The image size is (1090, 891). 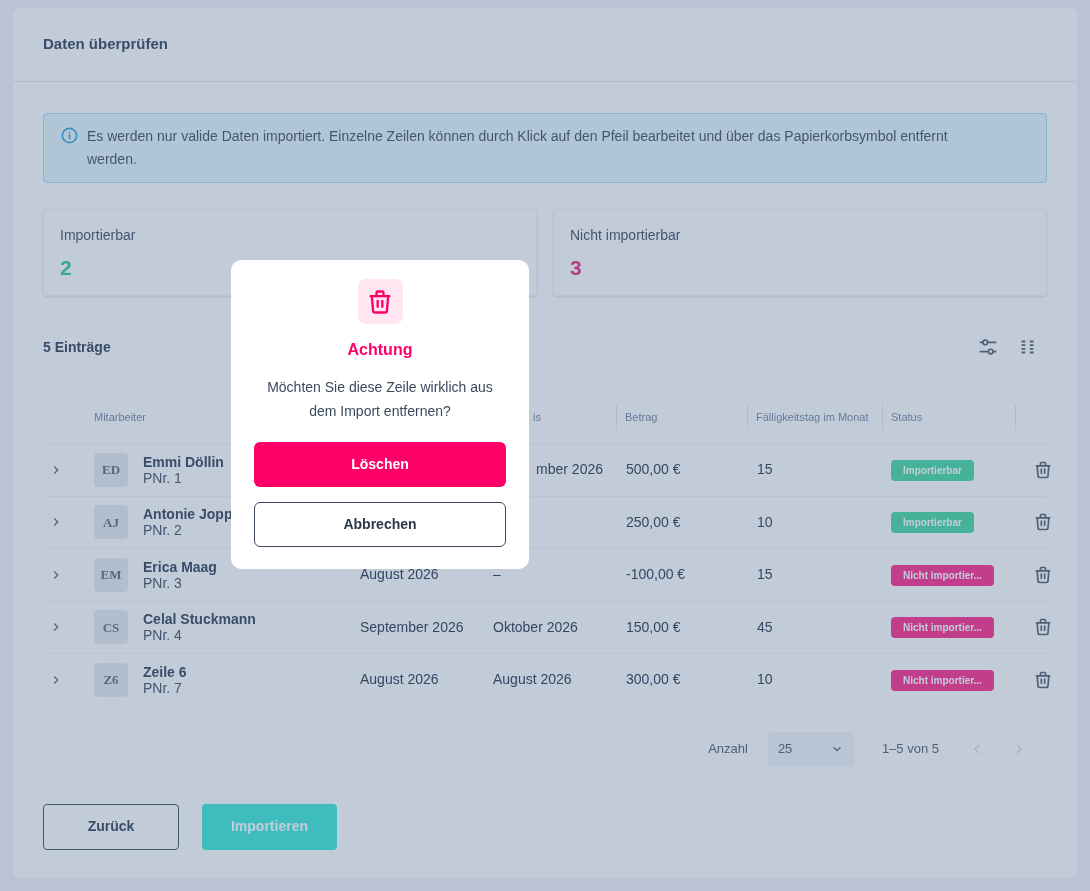 I want to click on table-cell: –, so click(x=497, y=574).